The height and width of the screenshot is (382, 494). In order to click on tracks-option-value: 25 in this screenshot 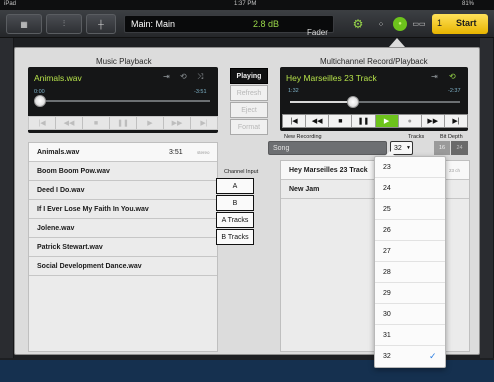, I will do `click(387, 209)`.